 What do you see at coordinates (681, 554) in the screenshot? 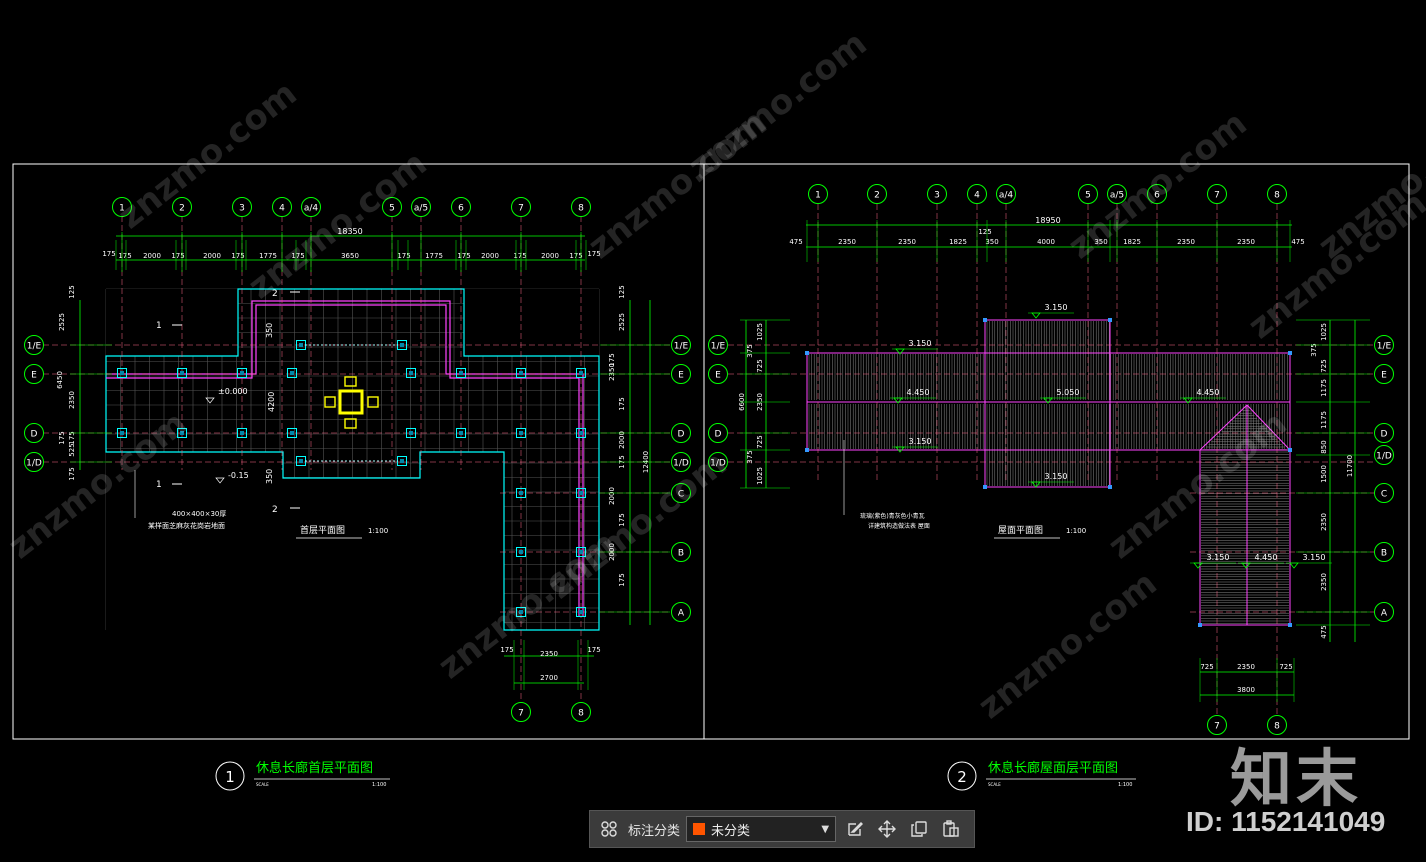
I see `axis-label: B` at bounding box center [681, 554].